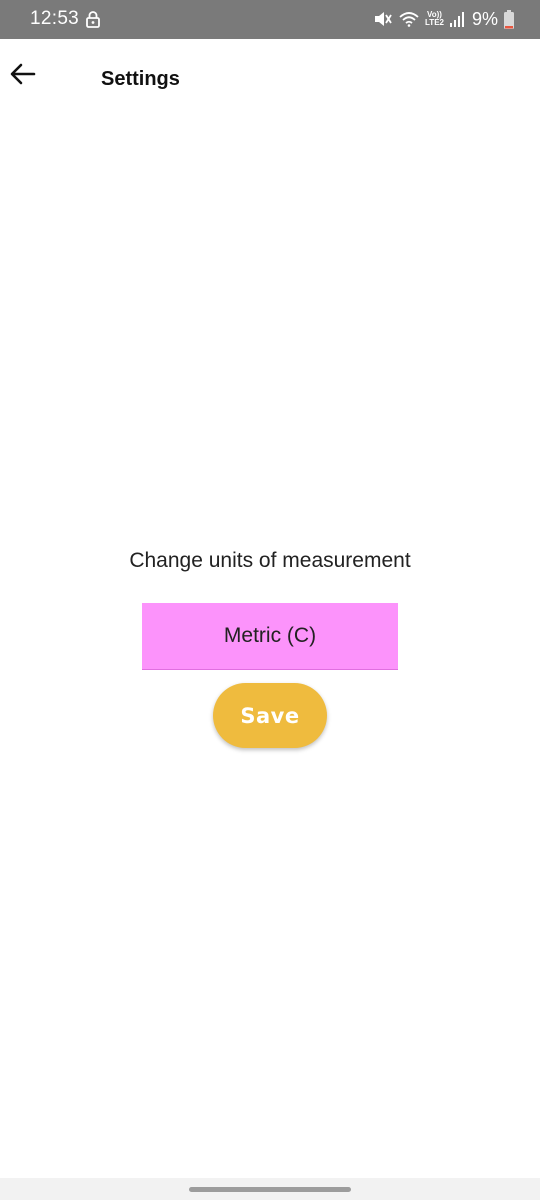  I want to click on status-icons: Vo)) LTE2 9%, so click(443, 19).